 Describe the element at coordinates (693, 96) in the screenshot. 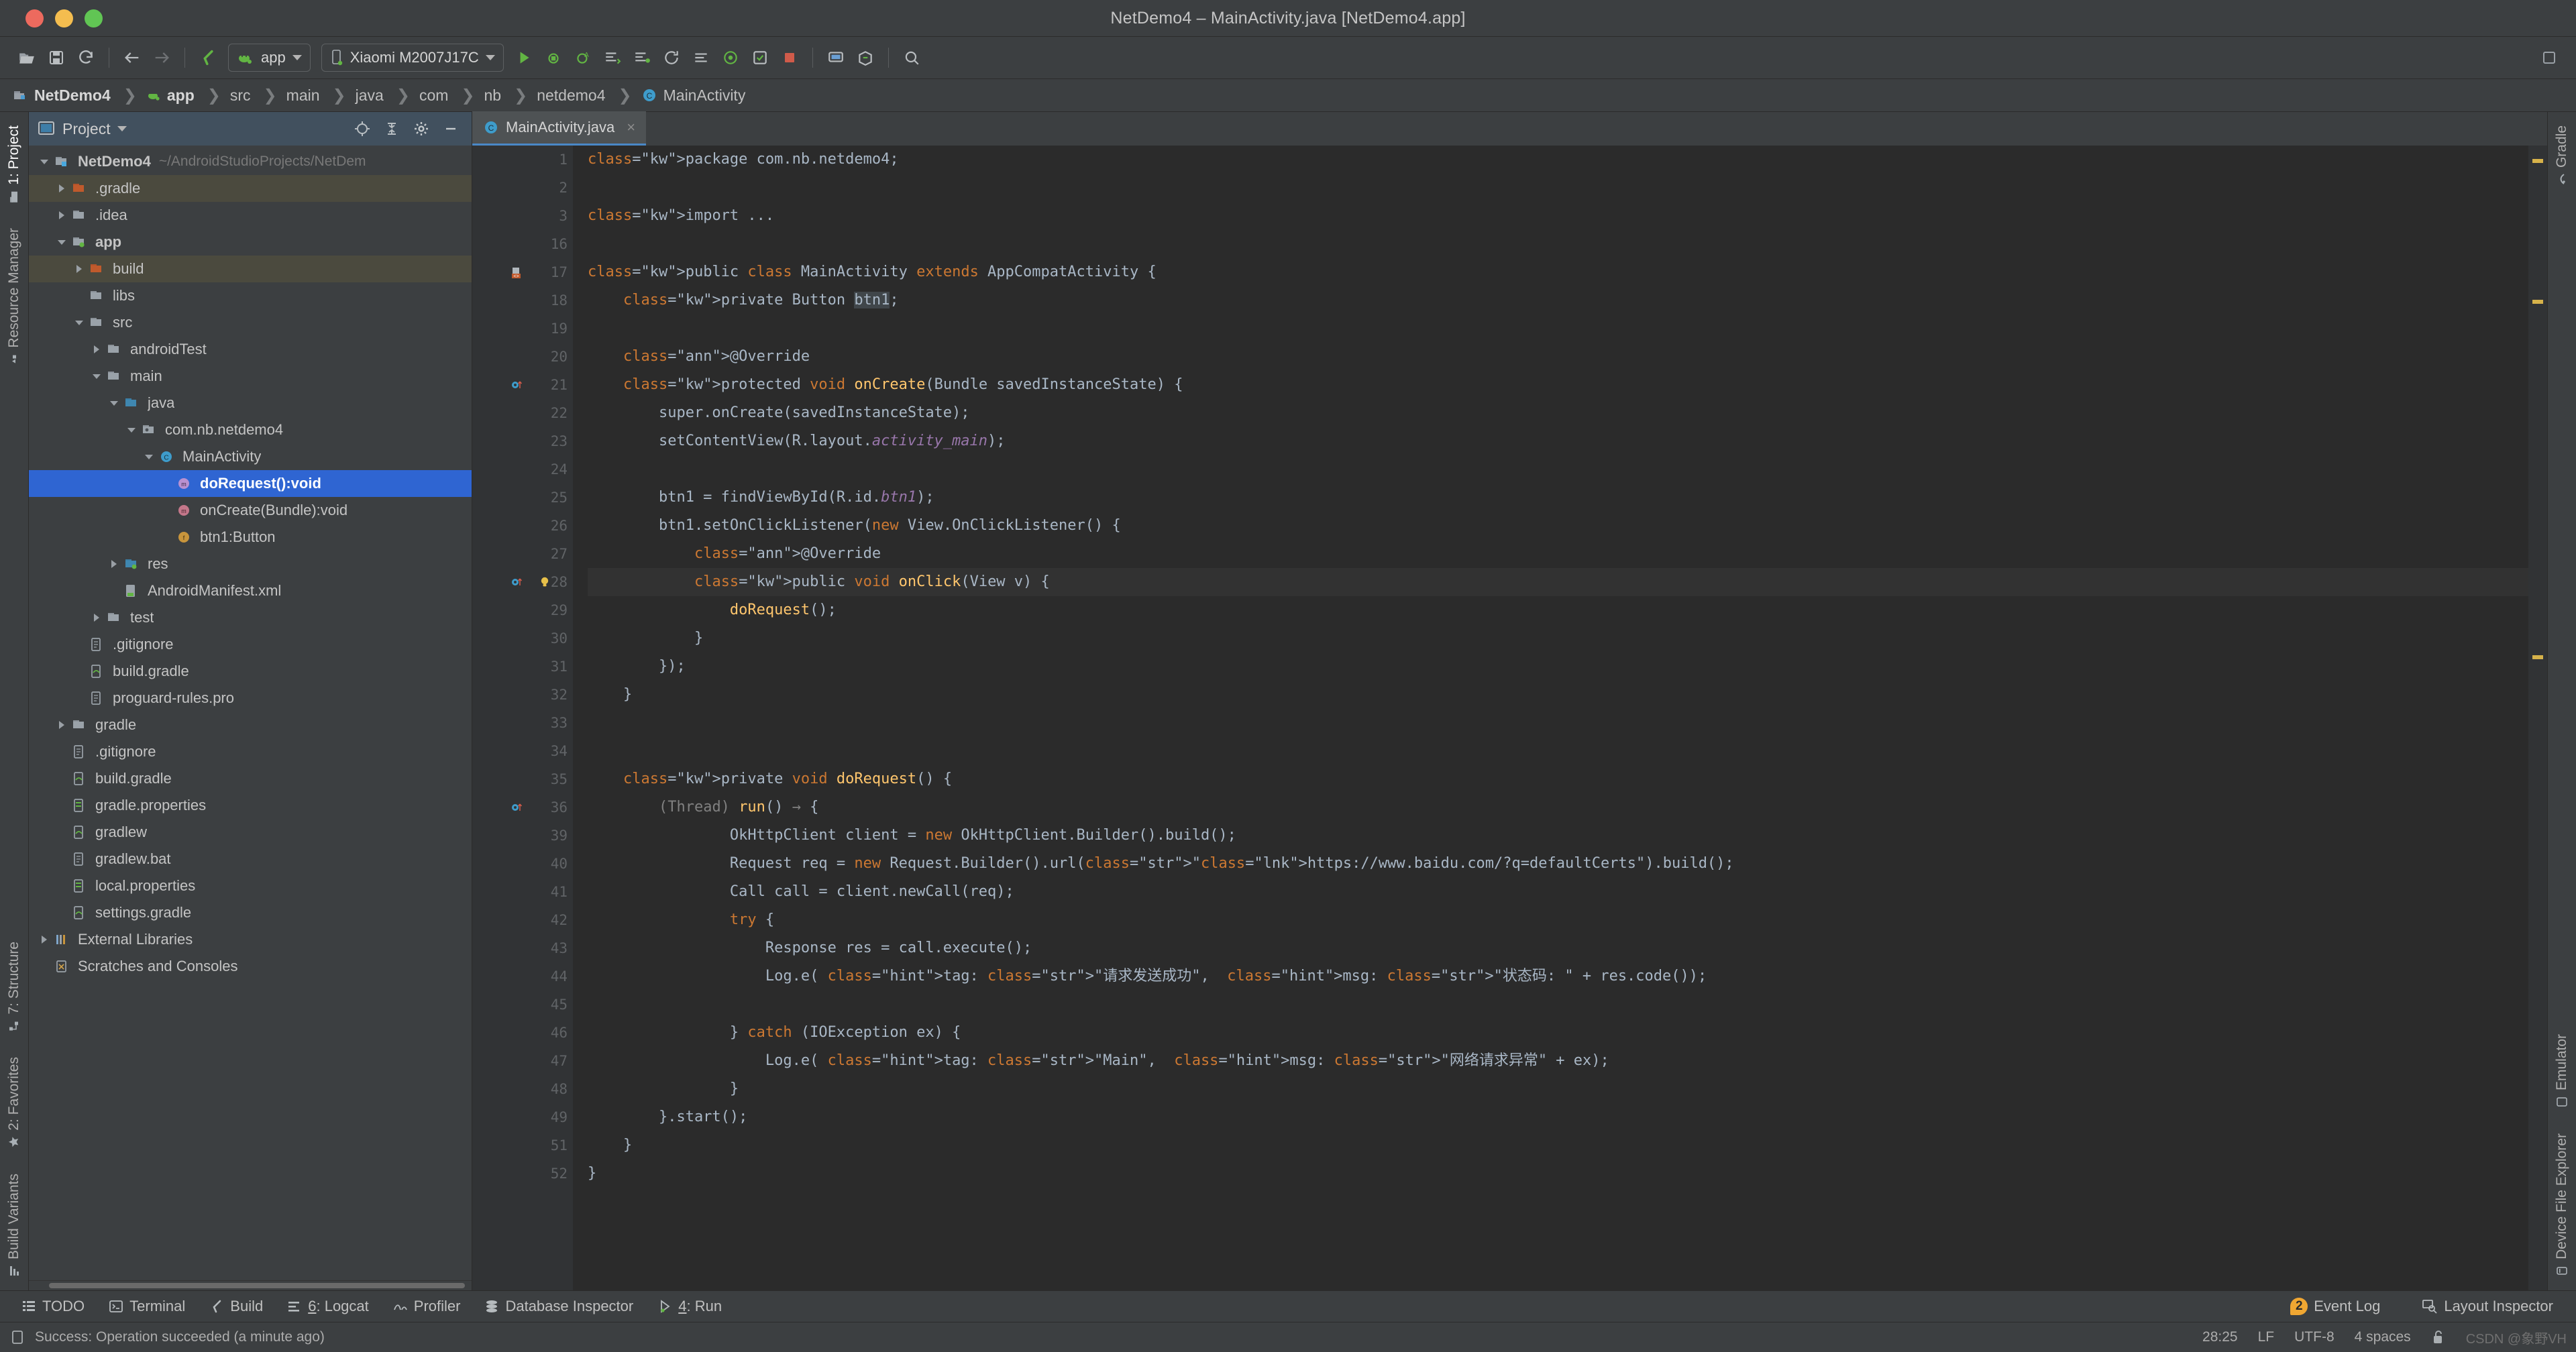

I see `breadcrumb-item-class: C MainActivity` at that location.